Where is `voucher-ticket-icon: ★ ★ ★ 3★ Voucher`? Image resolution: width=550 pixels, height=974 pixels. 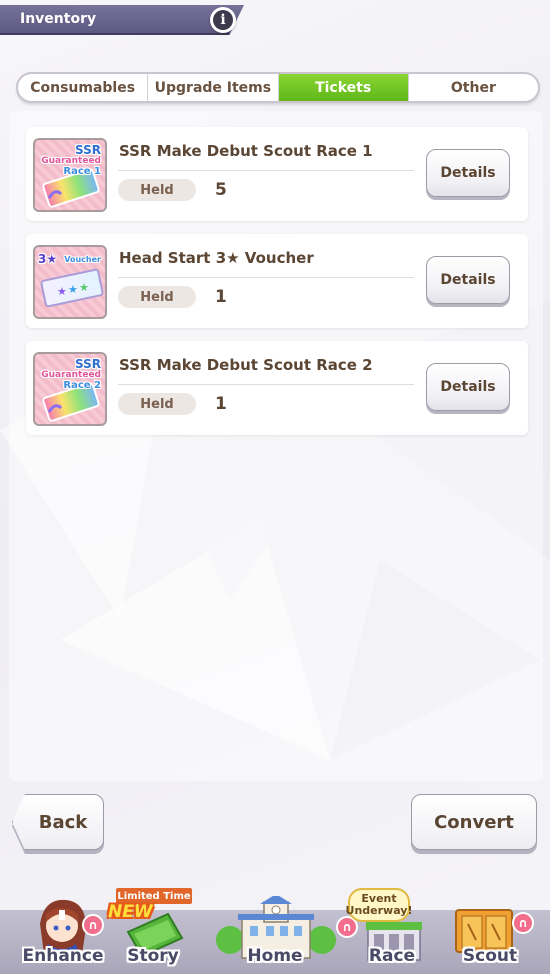 voucher-ticket-icon: ★ ★ ★ 3★ Voucher is located at coordinates (70, 282).